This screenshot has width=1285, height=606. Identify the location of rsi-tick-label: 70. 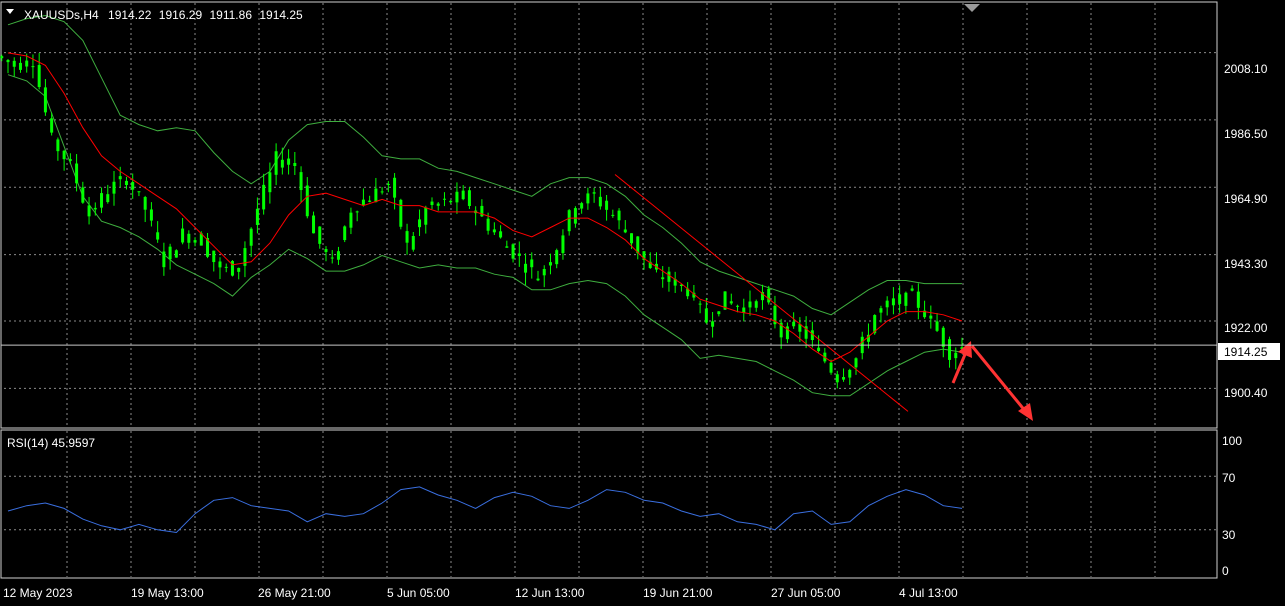
(1229, 478).